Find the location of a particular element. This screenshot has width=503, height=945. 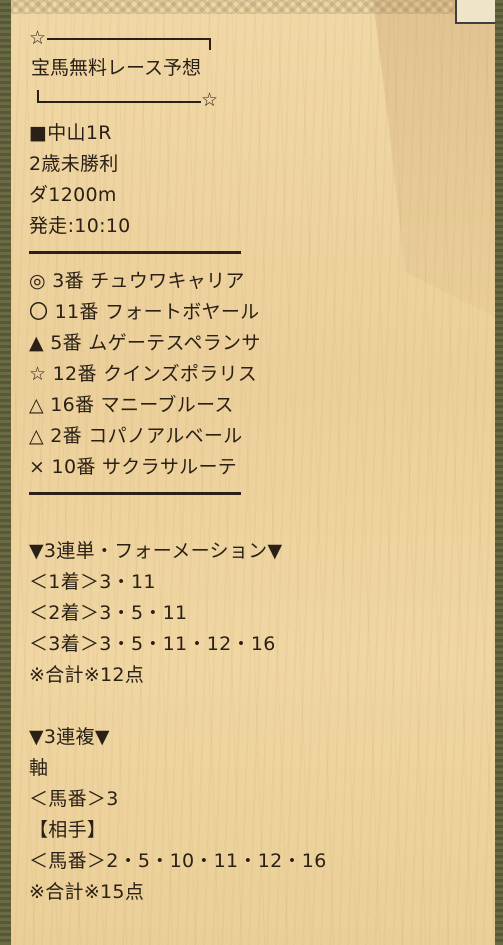

corner-ornament is located at coordinates (475, 12).